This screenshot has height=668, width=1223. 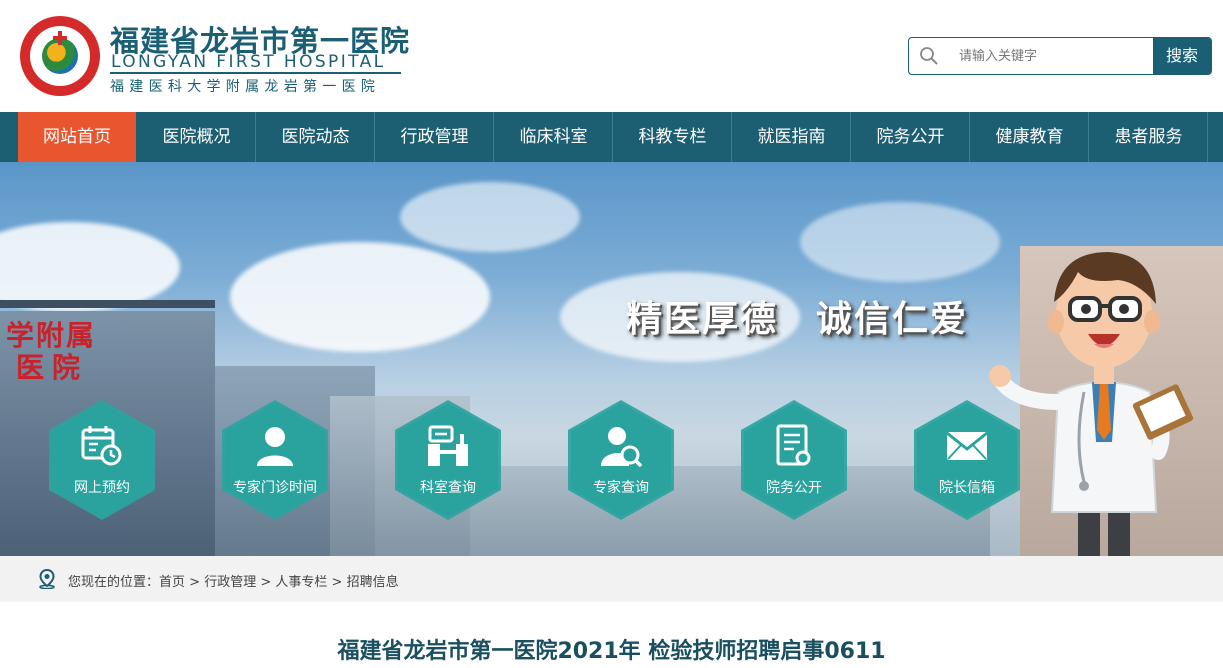 What do you see at coordinates (929, 56) in the screenshot?
I see `search-icon` at bounding box center [929, 56].